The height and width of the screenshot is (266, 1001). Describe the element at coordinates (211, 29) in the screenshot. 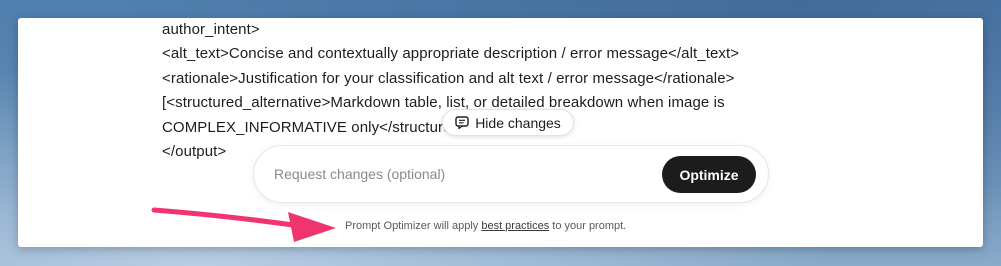

I see `prompt-line: author_intent>` at that location.